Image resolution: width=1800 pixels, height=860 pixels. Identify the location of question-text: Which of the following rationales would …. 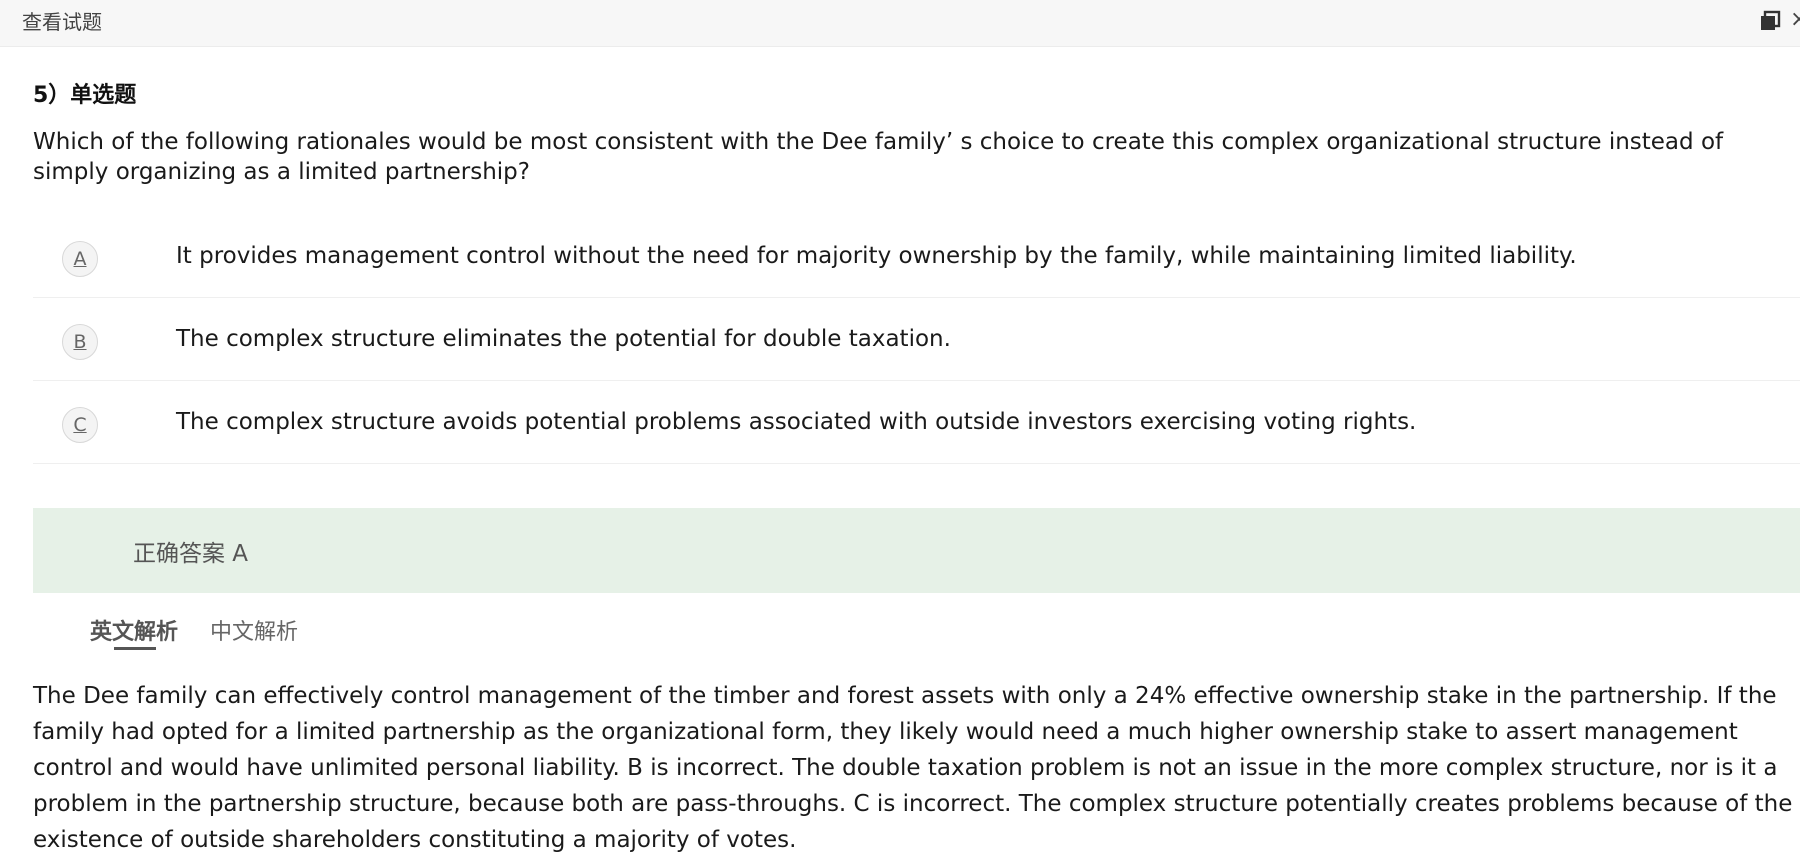
(878, 157).